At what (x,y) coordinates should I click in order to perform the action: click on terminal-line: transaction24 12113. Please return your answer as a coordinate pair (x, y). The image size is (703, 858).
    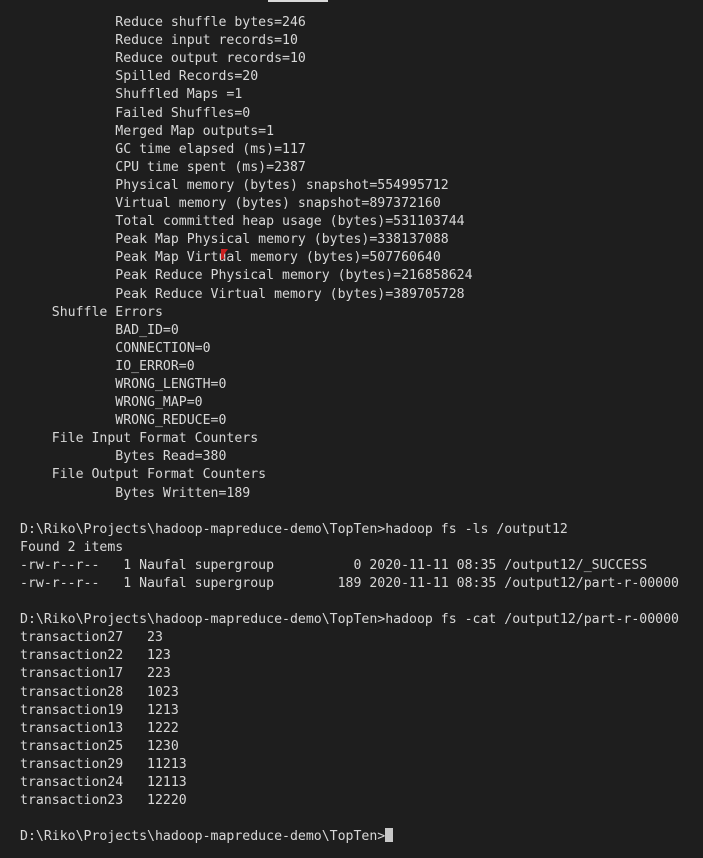
    Looking at the image, I should click on (103, 783).